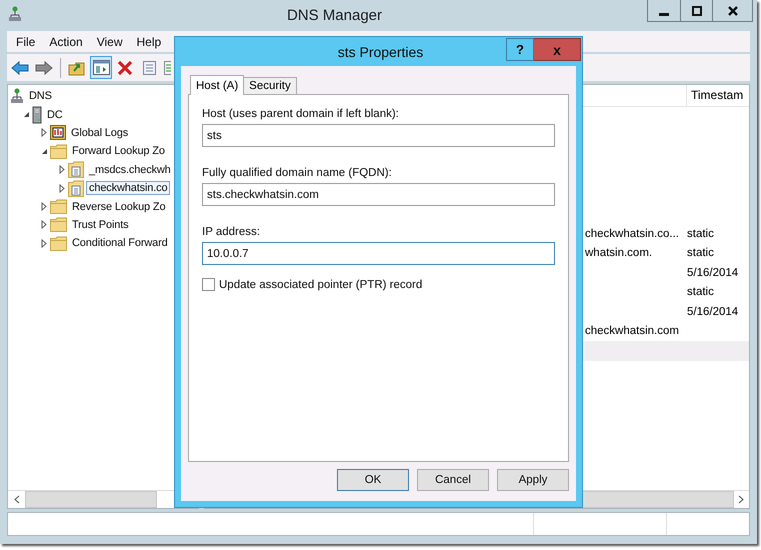  What do you see at coordinates (297, 173) in the screenshot?
I see `field-label: Fully qualified domain name (FQDN):` at bounding box center [297, 173].